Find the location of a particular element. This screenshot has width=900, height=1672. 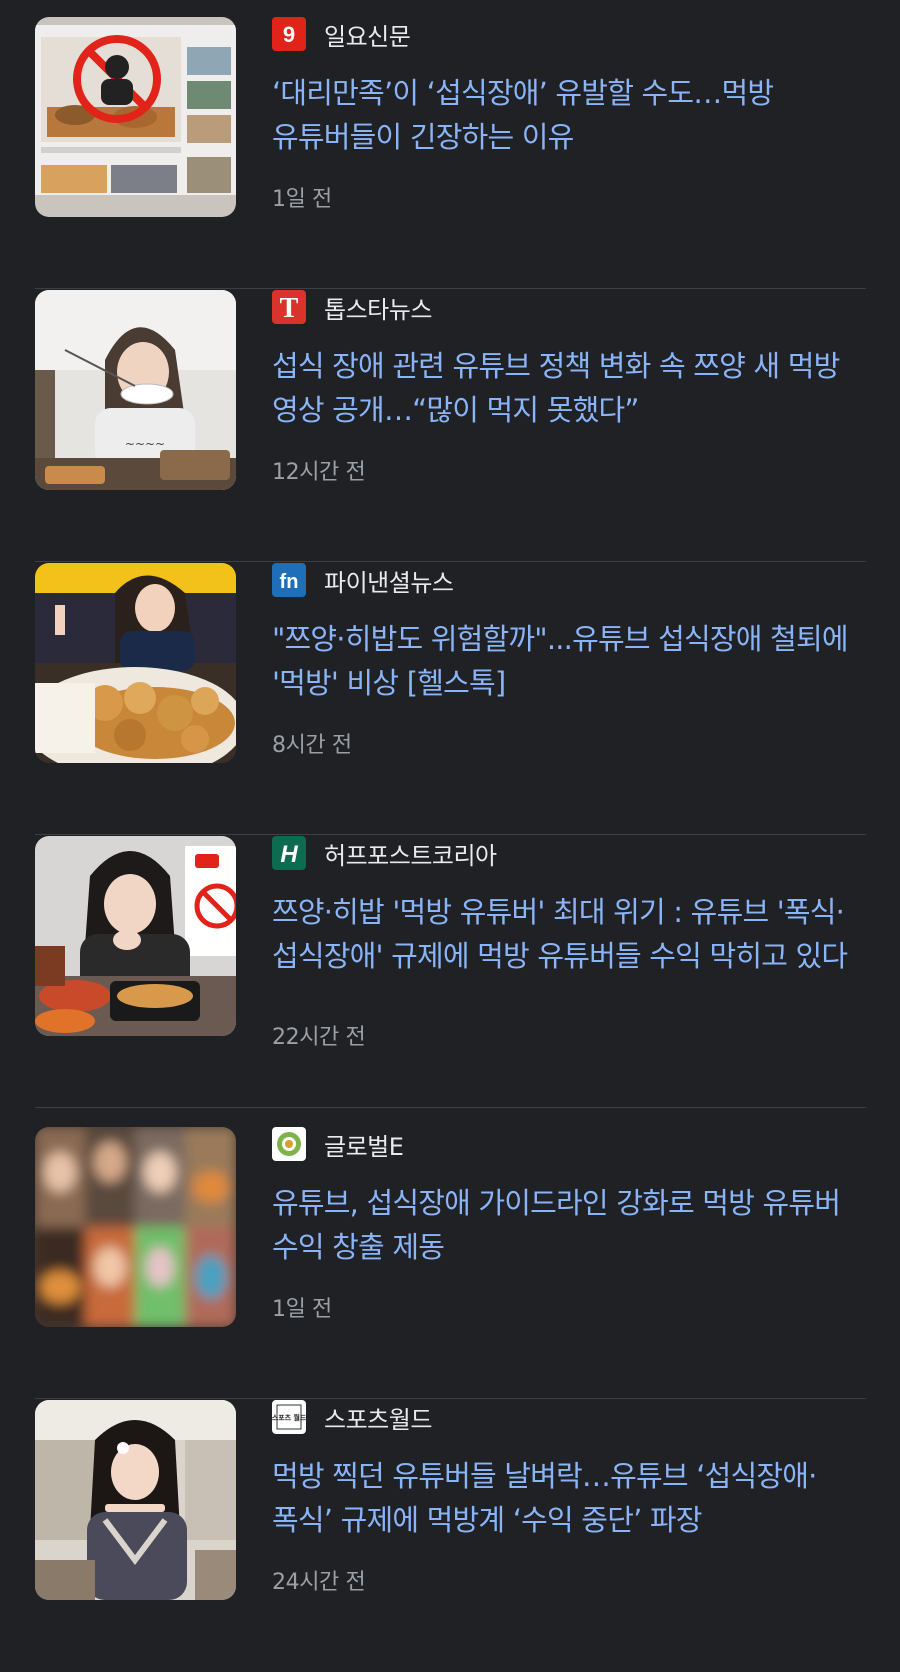

thumbnail-image-woman-with-fried-food is located at coordinates (135, 663).